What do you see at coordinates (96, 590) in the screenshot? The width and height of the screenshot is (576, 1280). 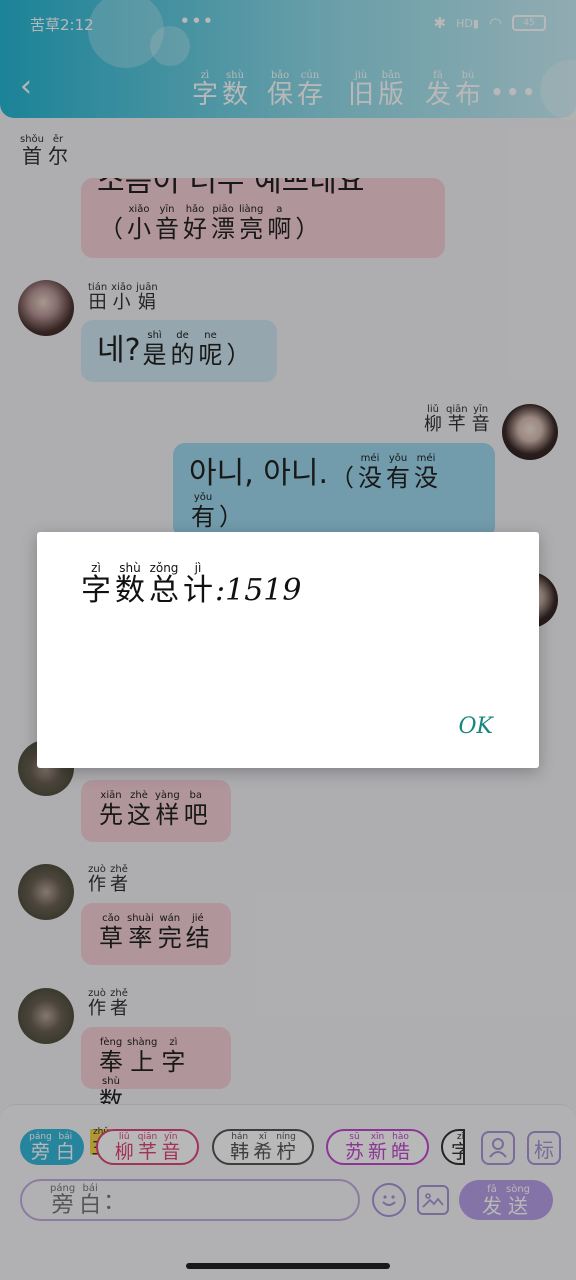 I see `hanzi: 字` at bounding box center [96, 590].